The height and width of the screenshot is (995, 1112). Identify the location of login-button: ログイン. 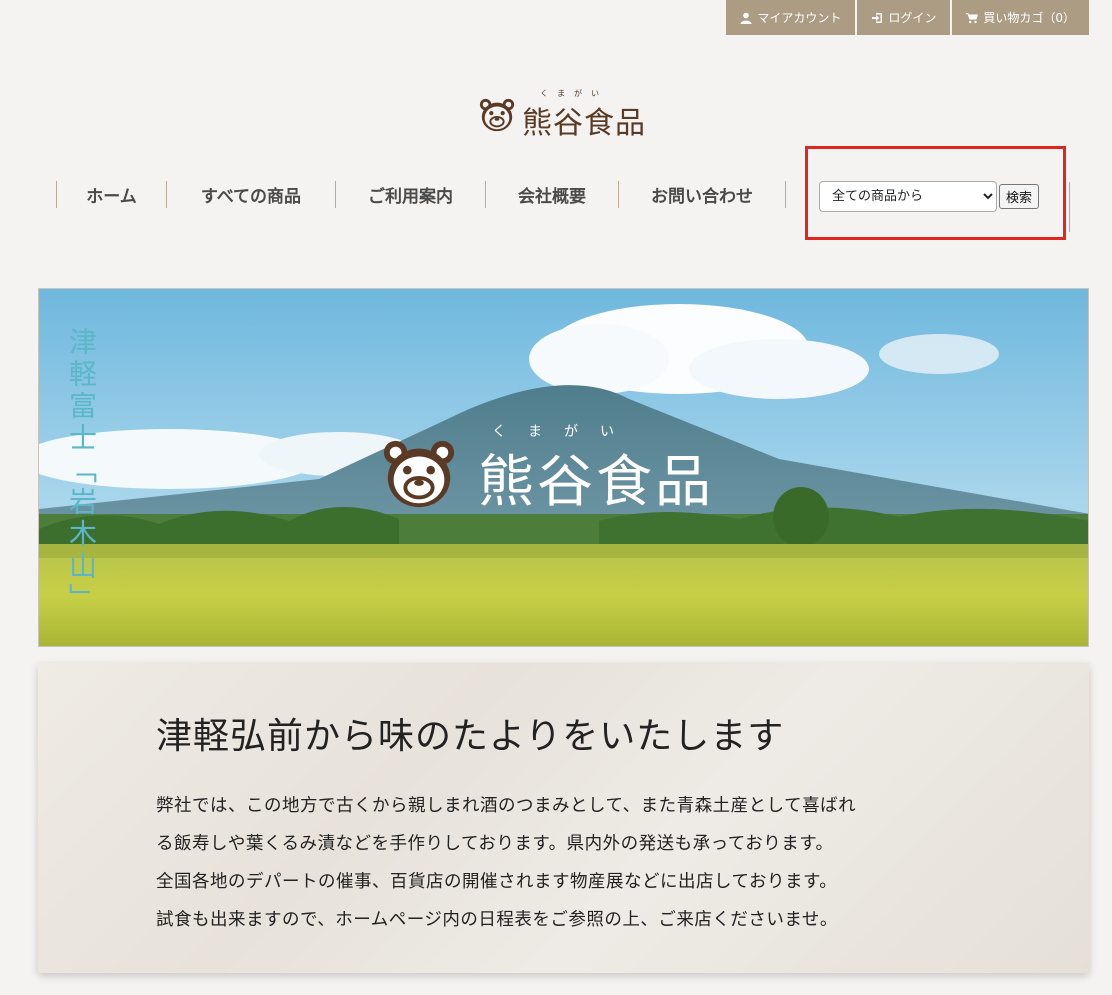
(904, 17).